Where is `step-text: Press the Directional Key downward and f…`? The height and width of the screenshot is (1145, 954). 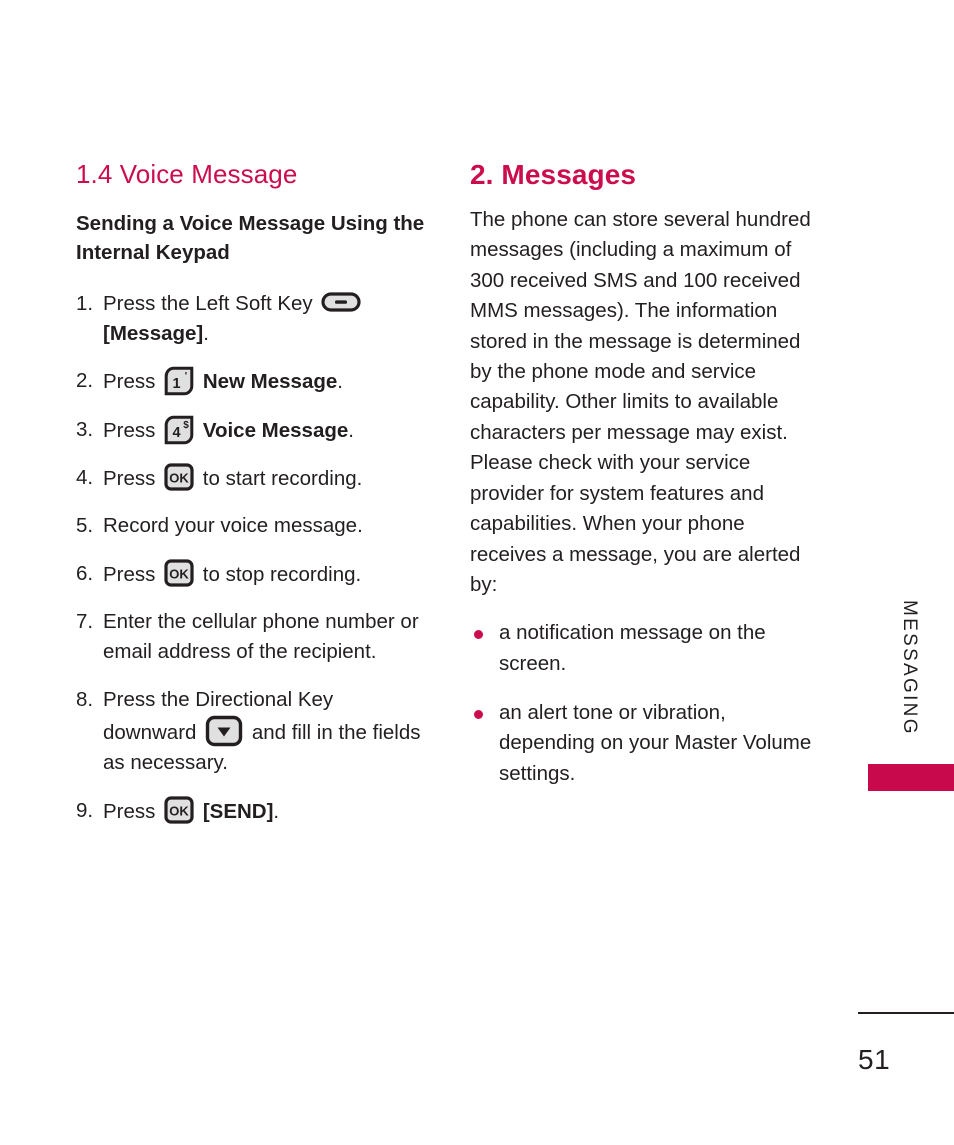
step-text: Press the Directional Key downward and f… is located at coordinates (265, 732).